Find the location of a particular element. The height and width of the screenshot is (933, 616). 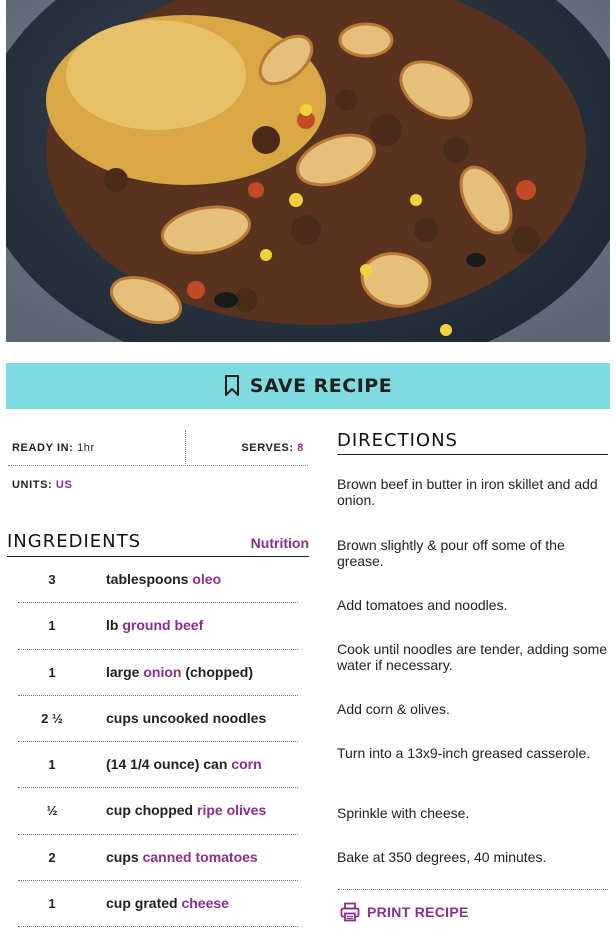

ingredient-item: 2 ½ cups uncooked noodles is located at coordinates (158, 719).